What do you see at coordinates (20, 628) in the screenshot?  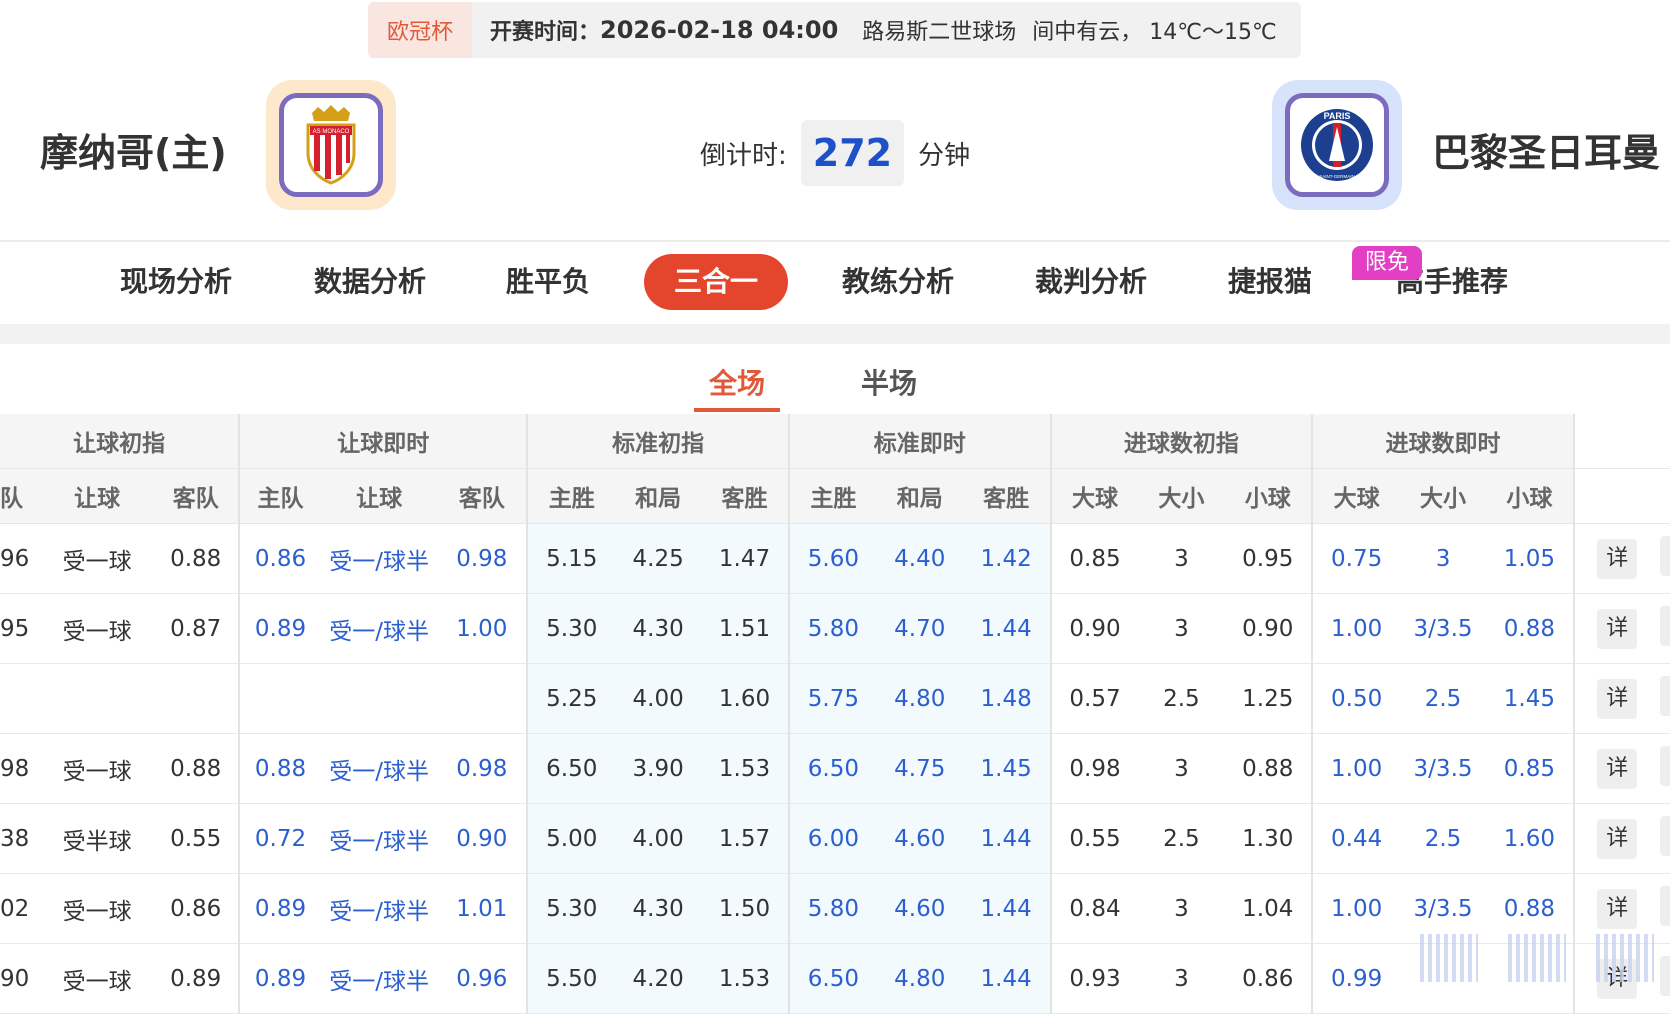 I see `odds-cell: 95` at bounding box center [20, 628].